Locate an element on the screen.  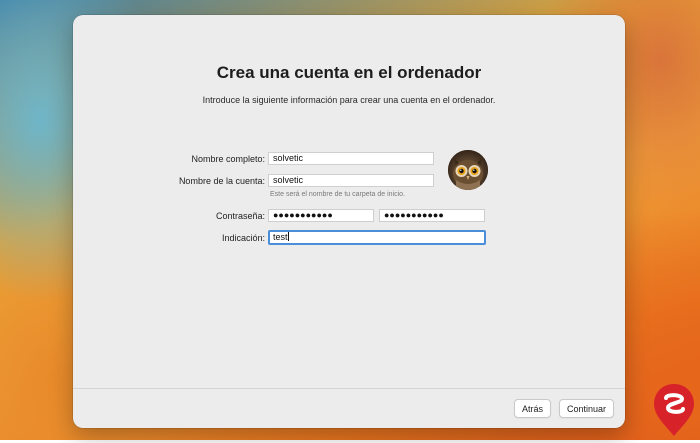
password-label: Contraseña: is located at coordinates (240, 216).